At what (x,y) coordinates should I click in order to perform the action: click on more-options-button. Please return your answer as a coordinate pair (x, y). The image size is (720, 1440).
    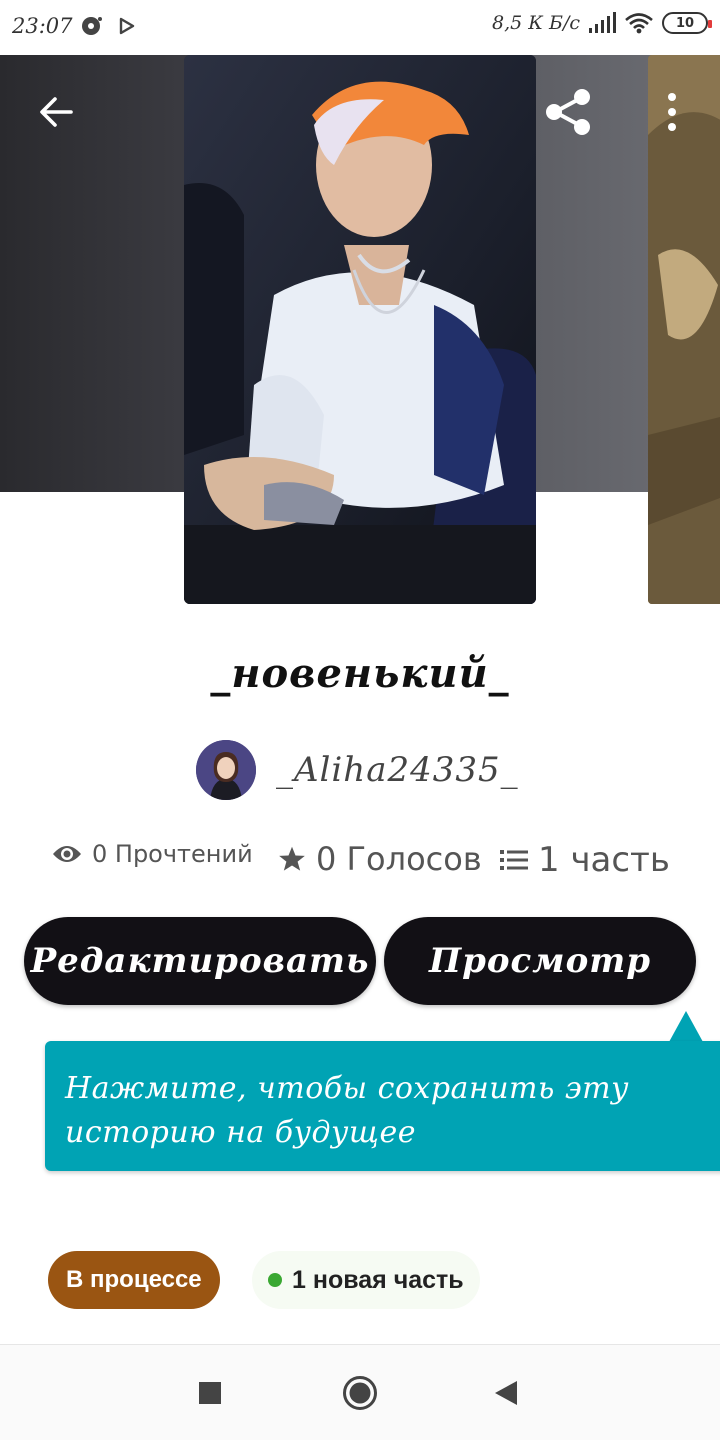
    Looking at the image, I should click on (672, 112).